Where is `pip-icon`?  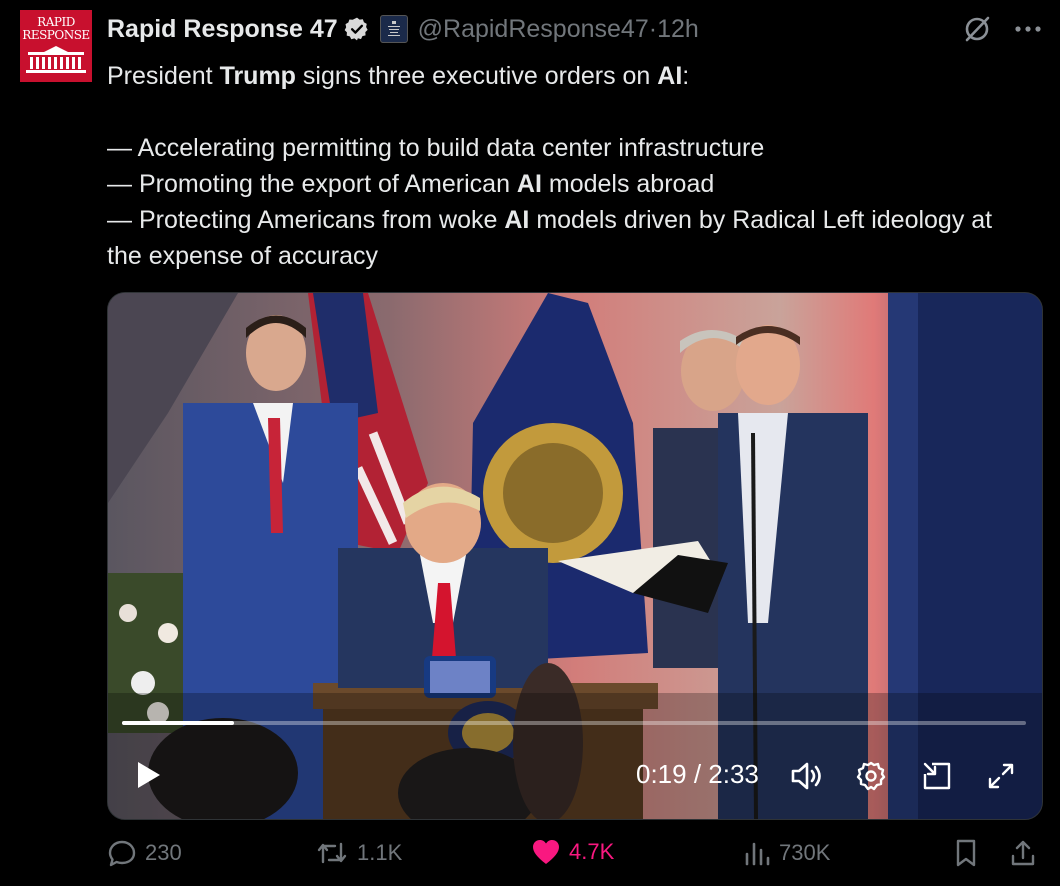
pip-icon is located at coordinates (937, 776).